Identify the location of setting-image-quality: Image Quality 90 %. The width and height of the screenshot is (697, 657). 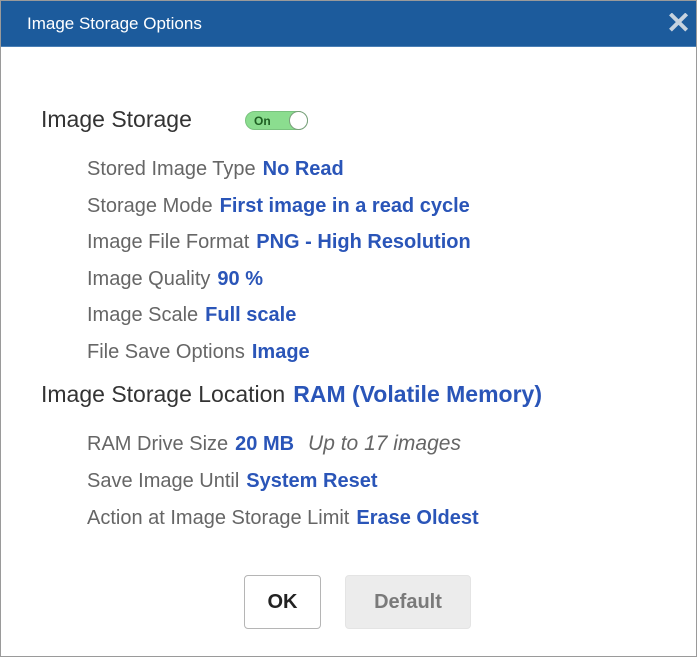
(175, 279).